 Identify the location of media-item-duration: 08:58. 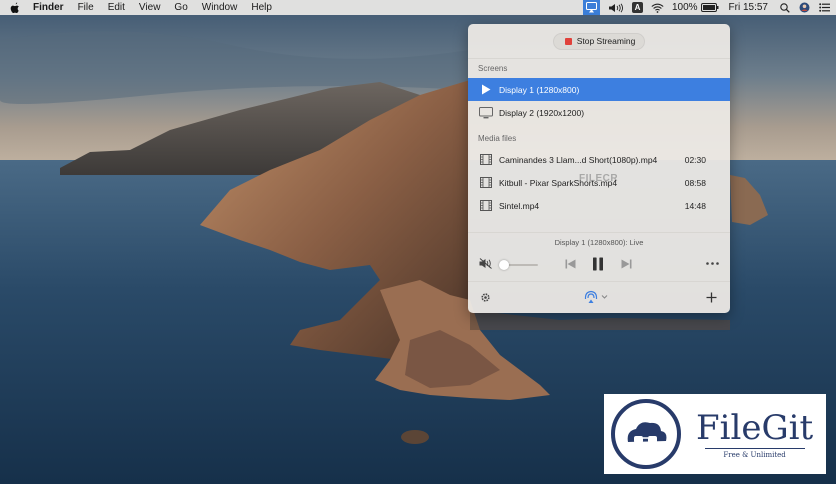
(695, 182).